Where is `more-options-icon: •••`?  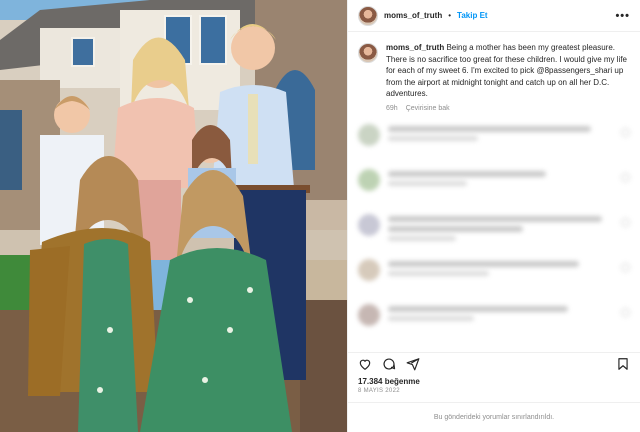 more-options-icon: ••• is located at coordinates (622, 16).